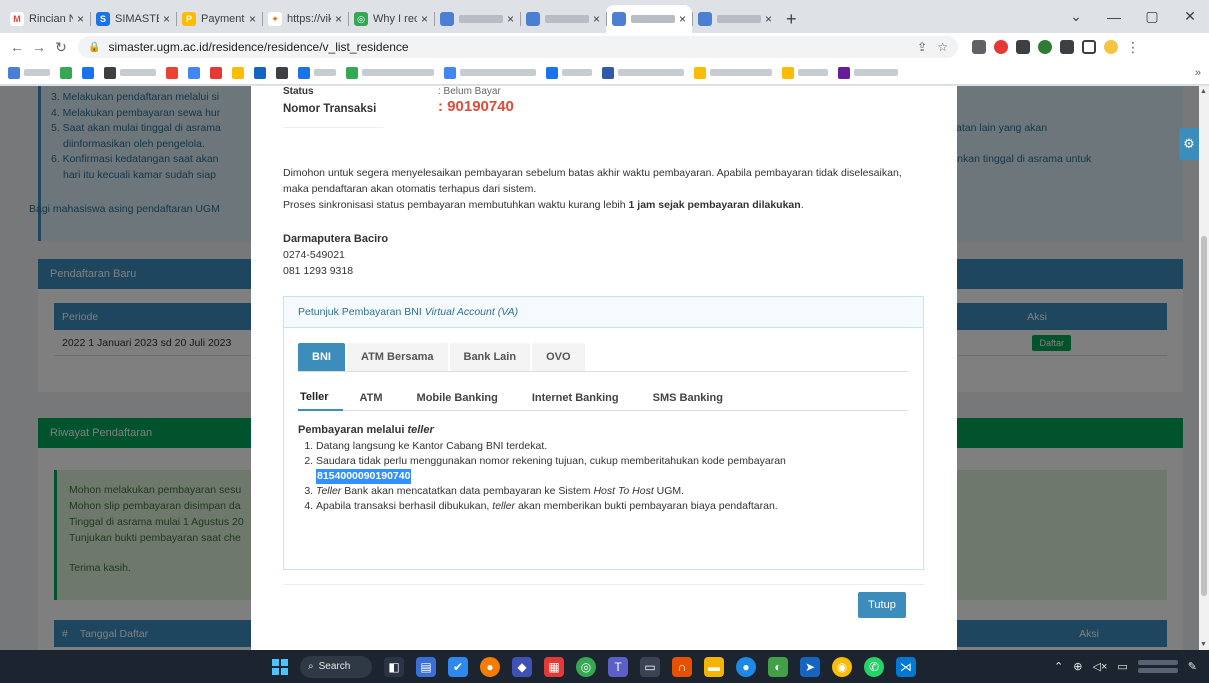 The image size is (1209, 683). I want to click on new-tab-button: +, so click(791, 19).